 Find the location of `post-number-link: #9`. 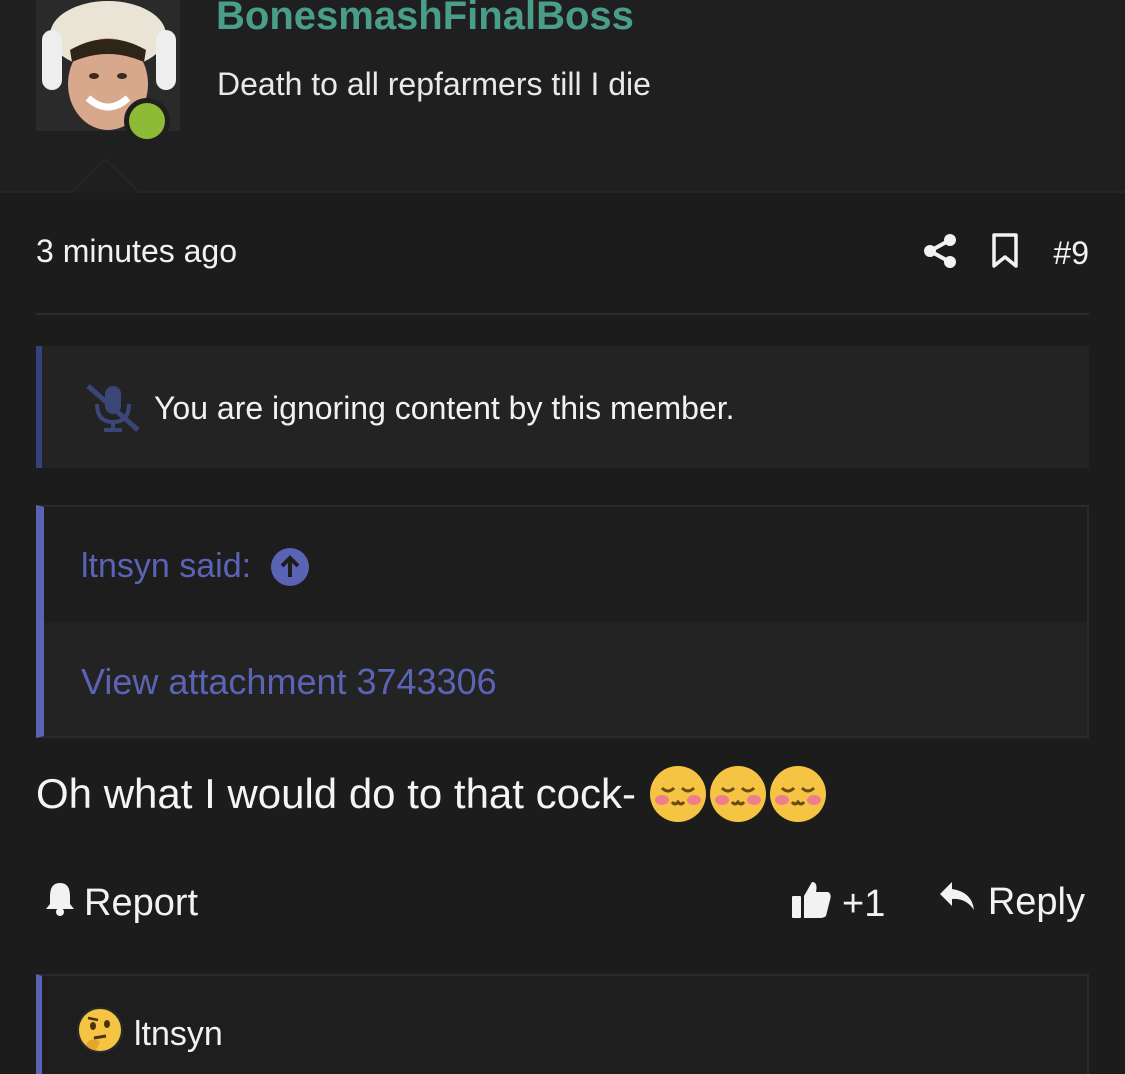

post-number-link: #9 is located at coordinates (1071, 253).